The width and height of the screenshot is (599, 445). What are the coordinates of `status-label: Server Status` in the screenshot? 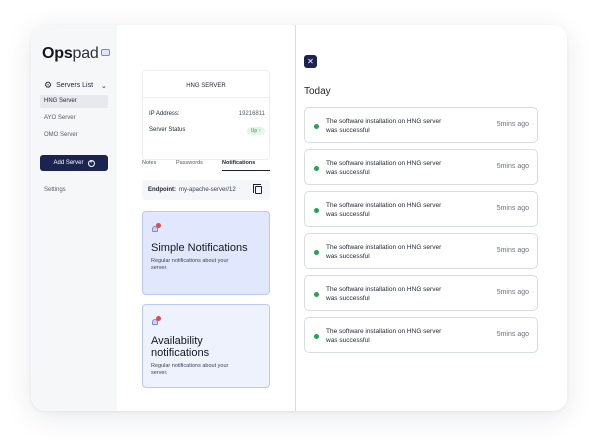 It's located at (167, 130).